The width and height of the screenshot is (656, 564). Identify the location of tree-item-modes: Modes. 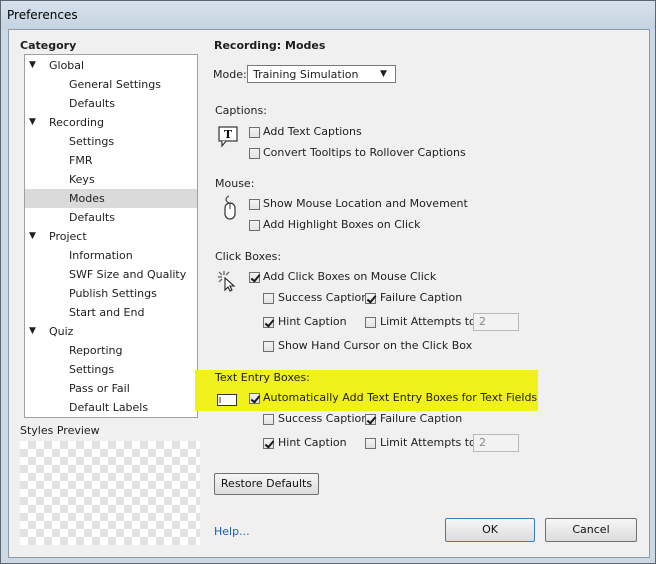
(111, 198).